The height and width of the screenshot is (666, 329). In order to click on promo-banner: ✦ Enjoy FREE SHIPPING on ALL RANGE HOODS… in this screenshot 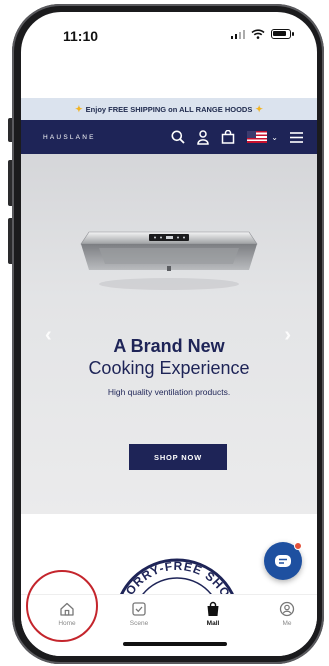, I will do `click(169, 109)`.